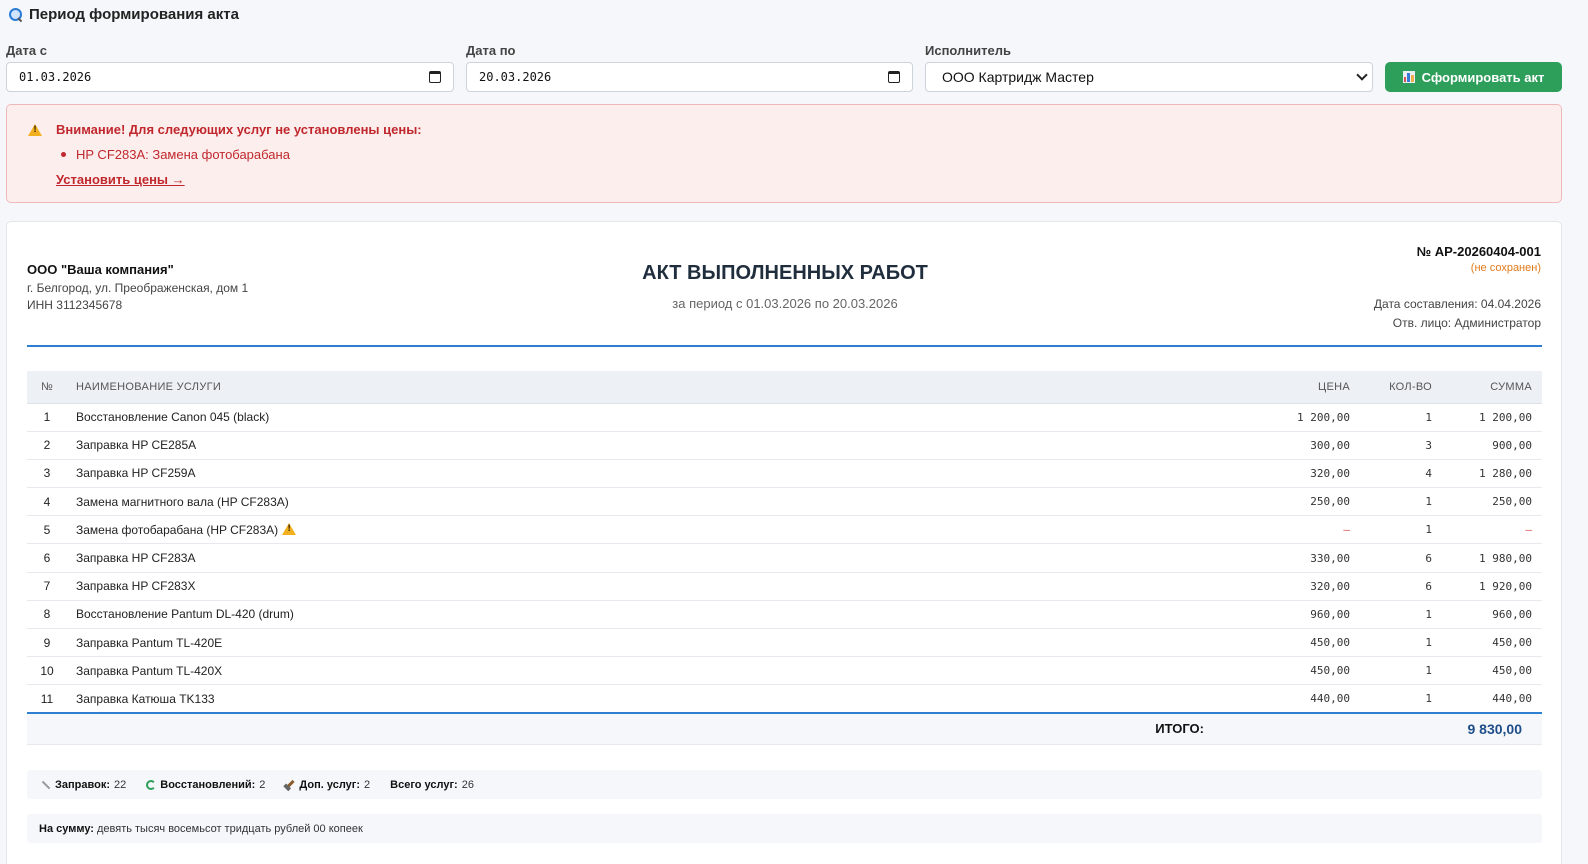  Describe the element at coordinates (1495, 530) in the screenshot. I see `row-sum: —` at that location.